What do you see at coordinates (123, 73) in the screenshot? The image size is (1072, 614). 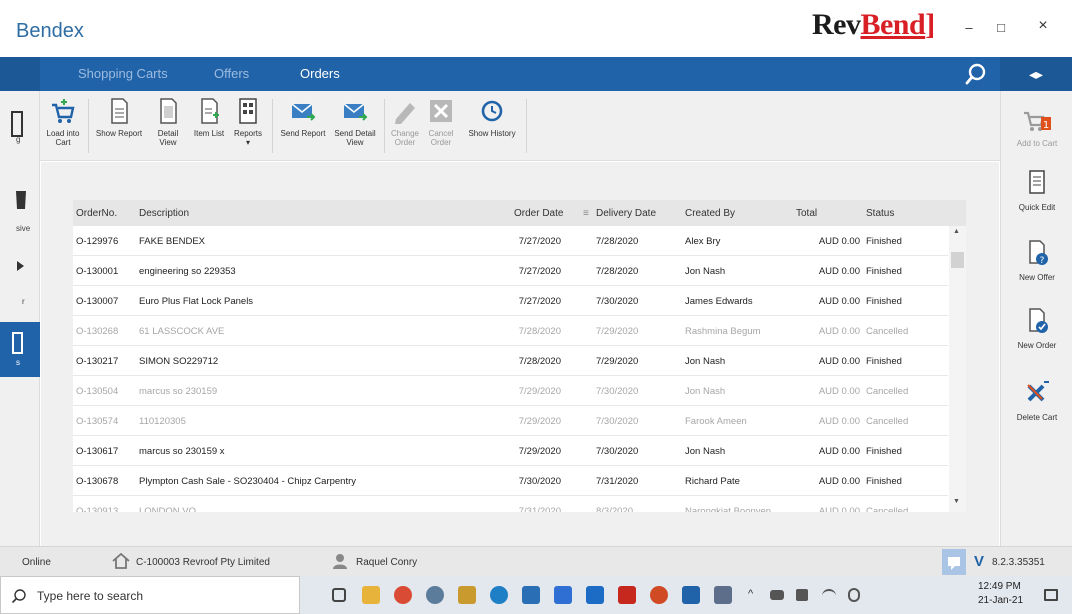 I see `tab-shopping-carts: Shopping Carts` at bounding box center [123, 73].